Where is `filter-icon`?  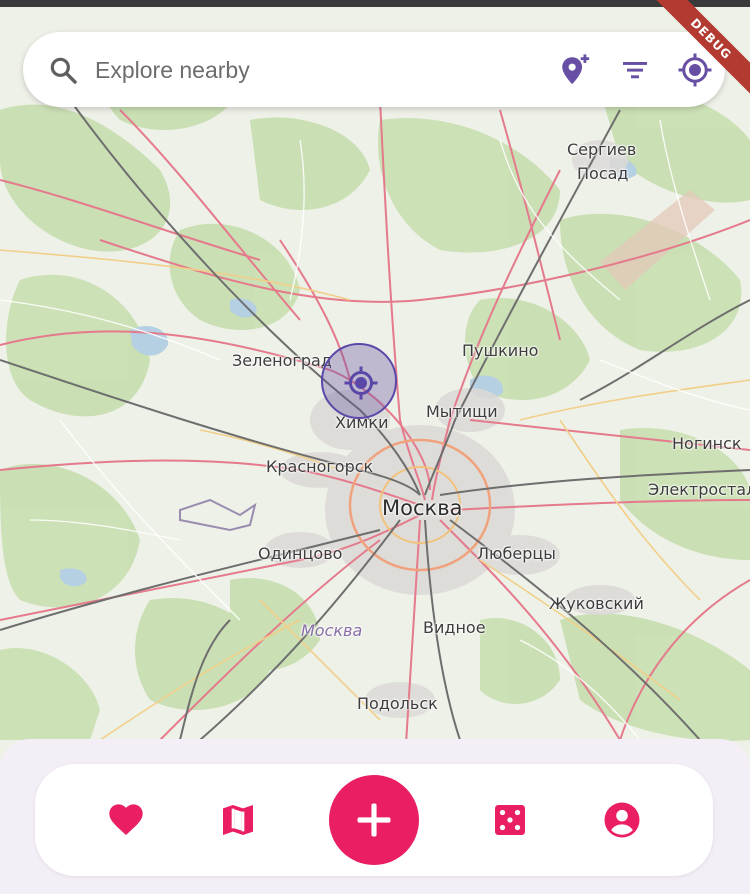 filter-icon is located at coordinates (635, 70).